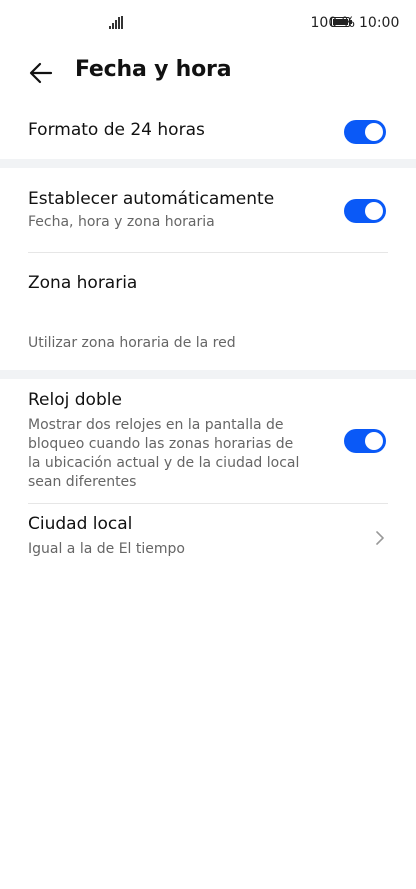 This screenshot has width=416, height=889. Describe the element at coordinates (380, 538) in the screenshot. I see `chevron-right-icon` at that location.